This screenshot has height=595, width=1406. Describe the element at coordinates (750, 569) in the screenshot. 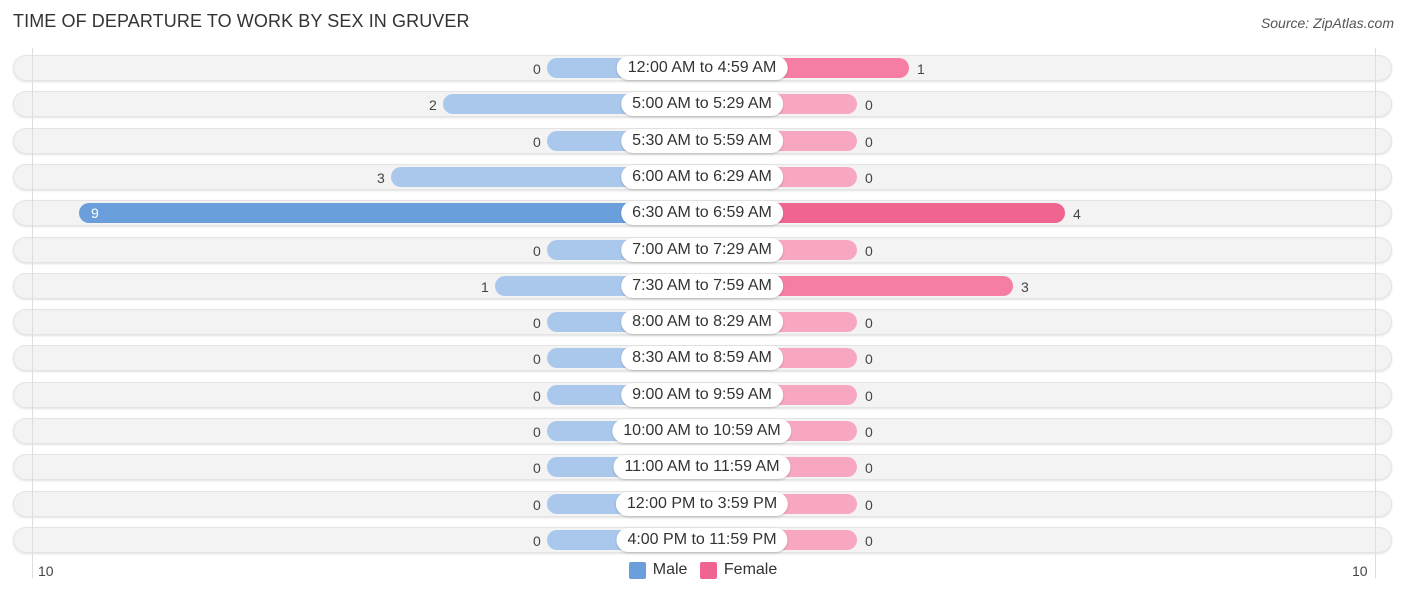

I see `legend-label-female: Female` at that location.